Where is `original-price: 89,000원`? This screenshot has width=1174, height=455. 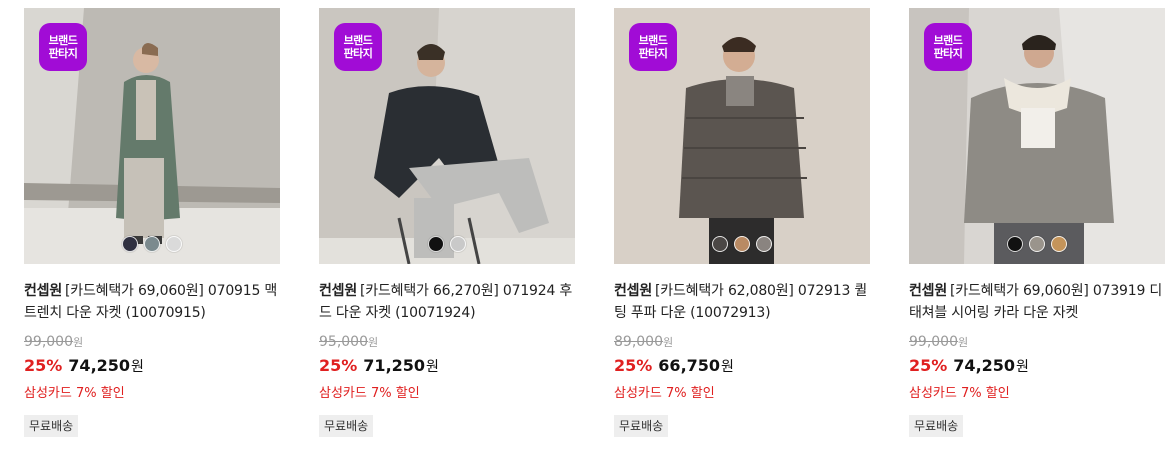 original-price: 89,000원 is located at coordinates (742, 342).